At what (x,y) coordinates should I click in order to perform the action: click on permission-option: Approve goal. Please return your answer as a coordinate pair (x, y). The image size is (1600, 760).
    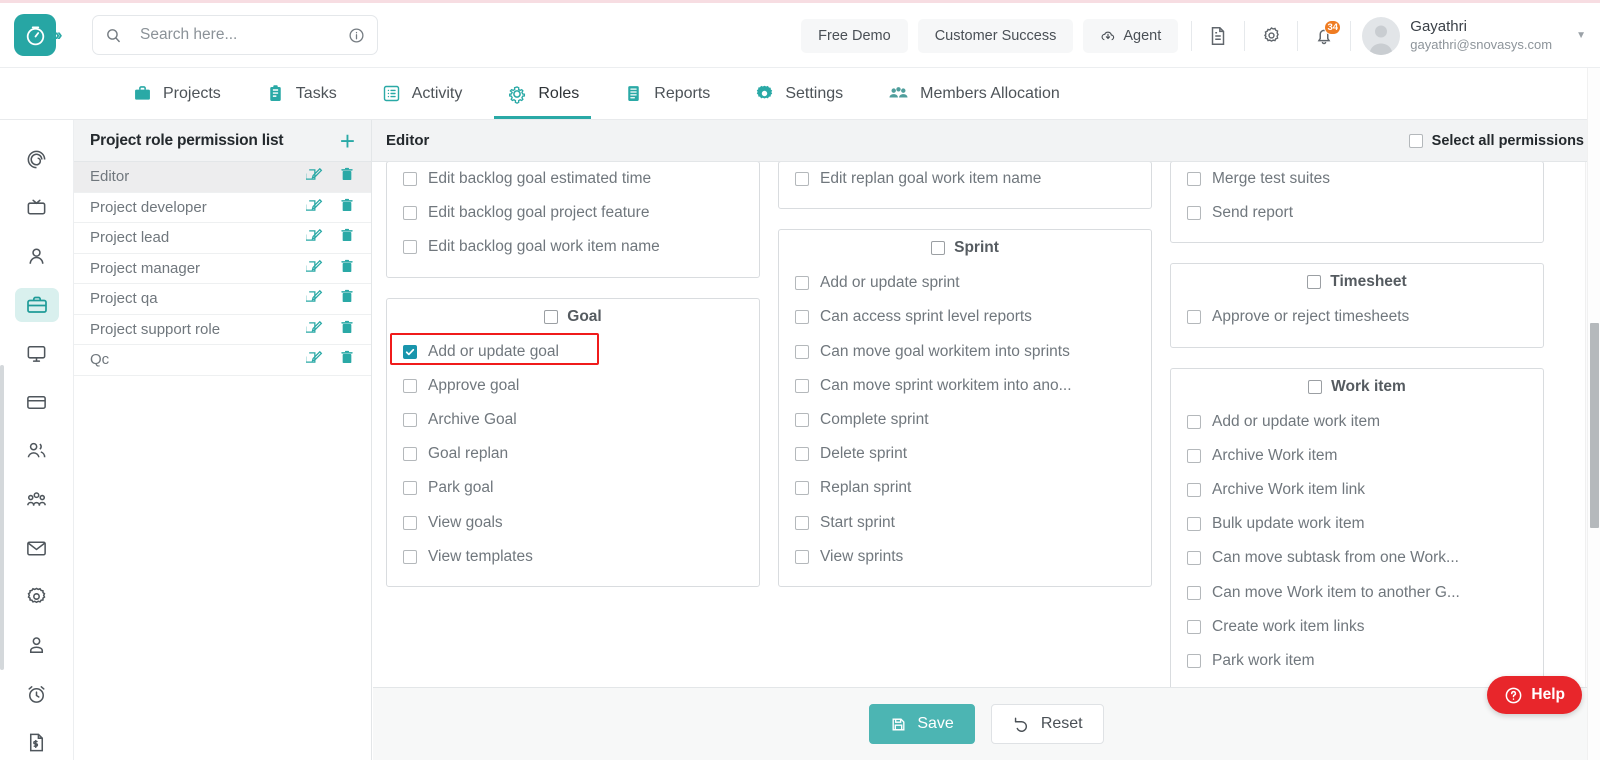
    Looking at the image, I should click on (573, 386).